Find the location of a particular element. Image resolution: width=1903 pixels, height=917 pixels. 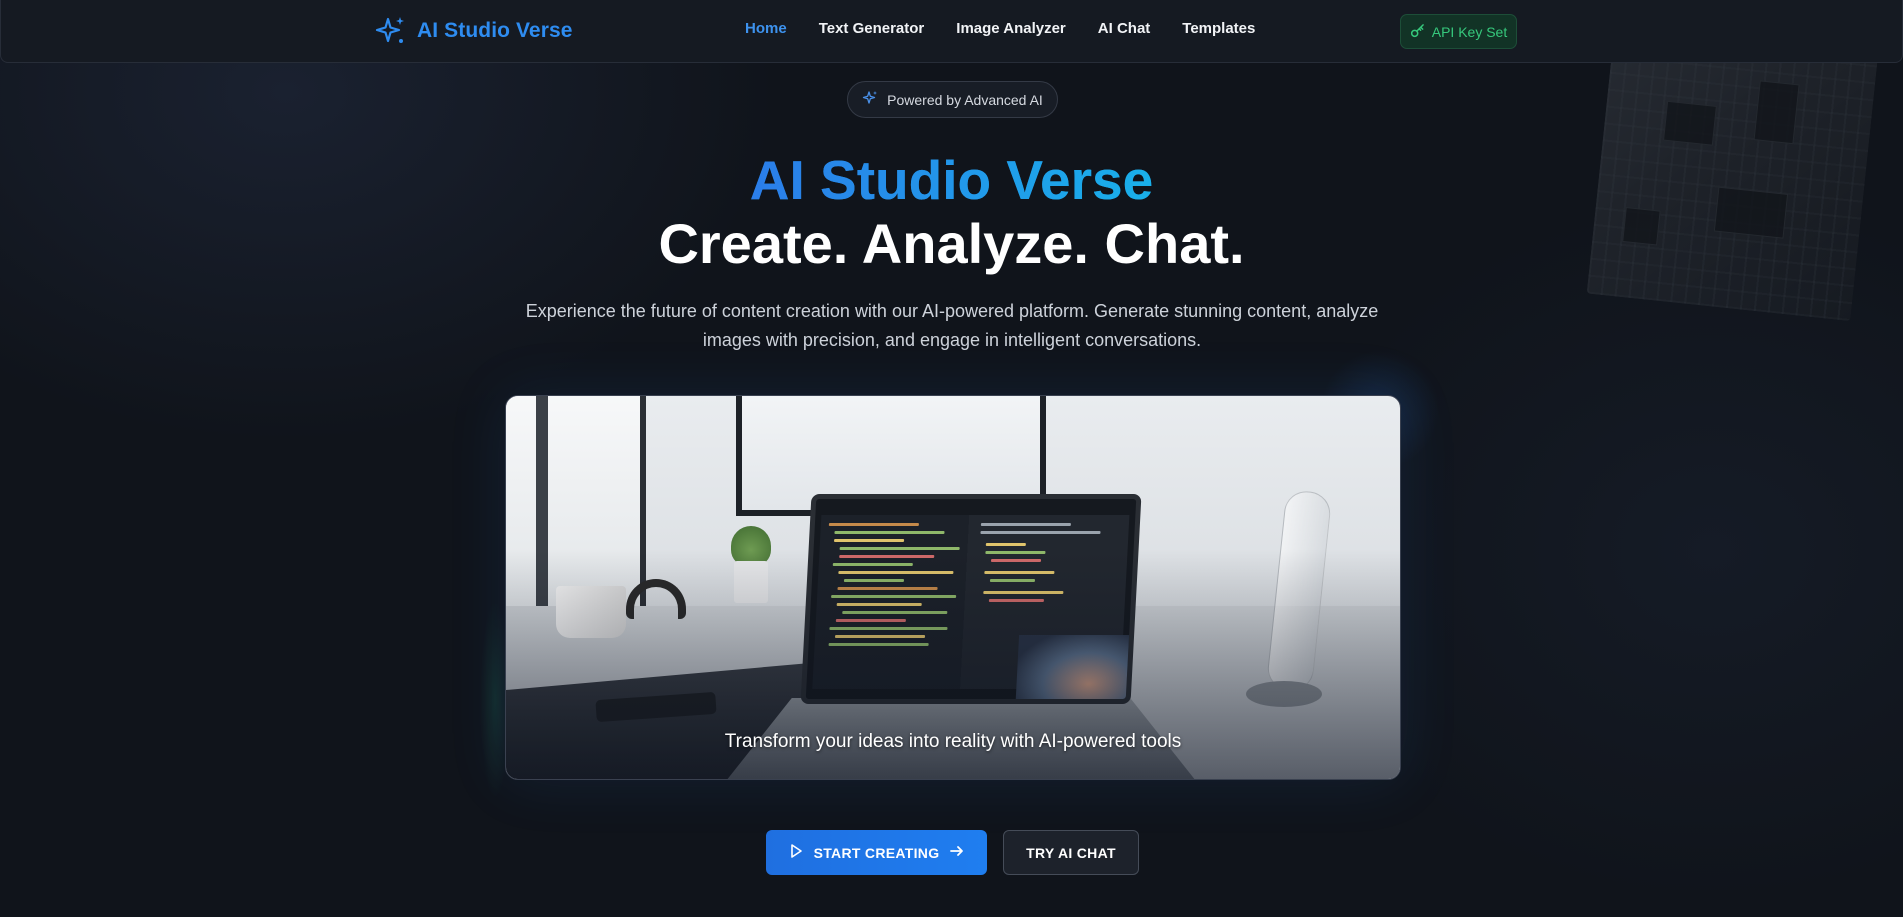

hero-subtitle: Create. Analyze. Chat. is located at coordinates (951, 243).